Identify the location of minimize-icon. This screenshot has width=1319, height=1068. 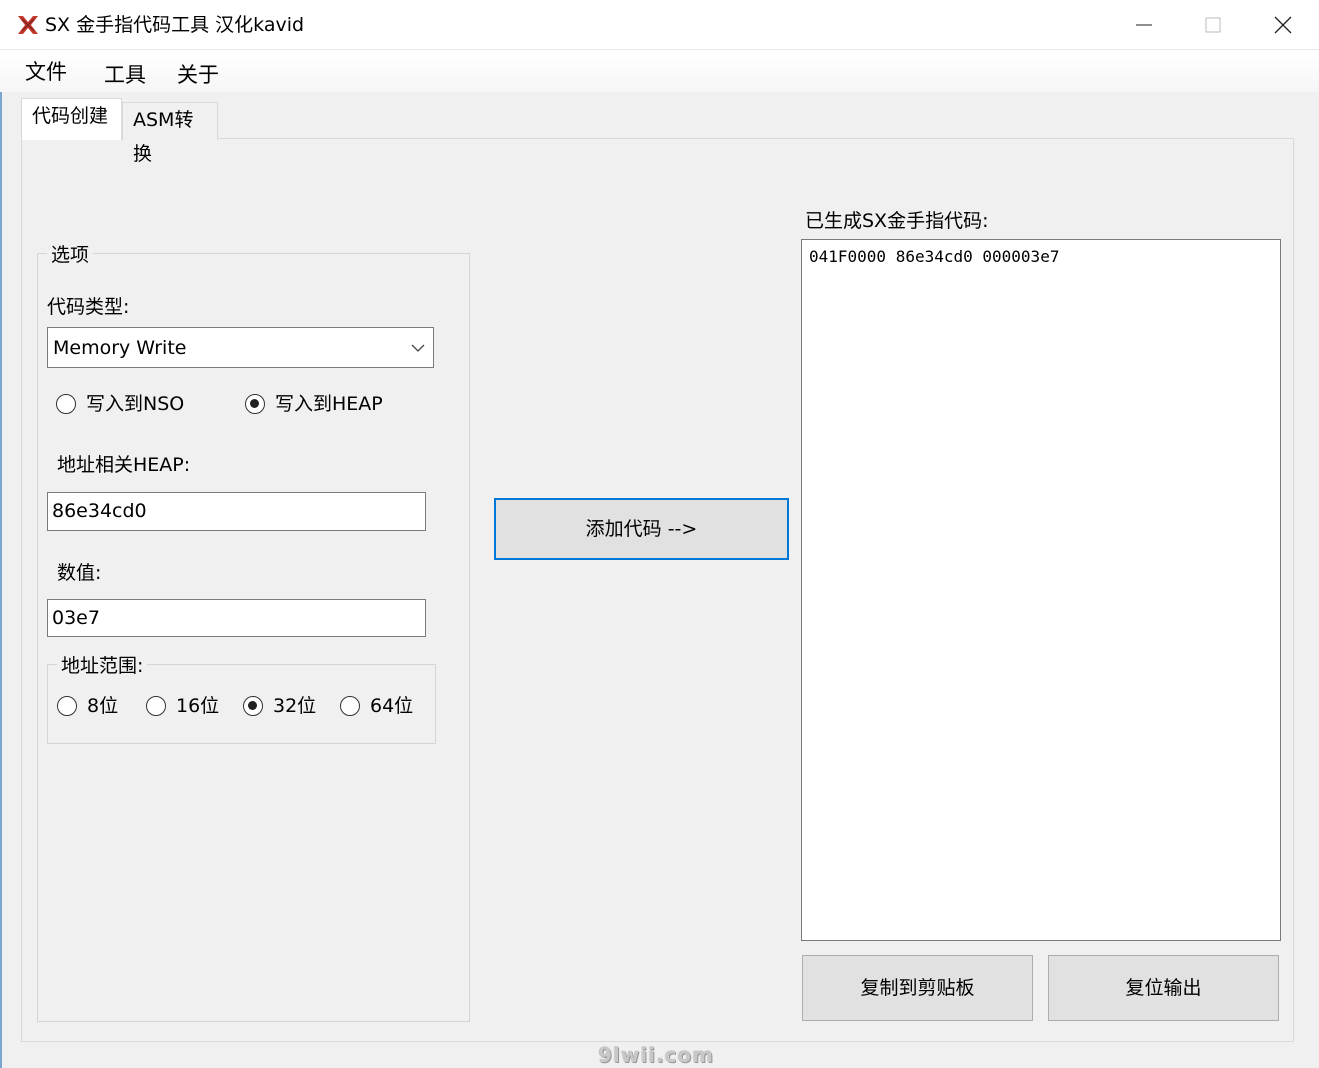
(1144, 25).